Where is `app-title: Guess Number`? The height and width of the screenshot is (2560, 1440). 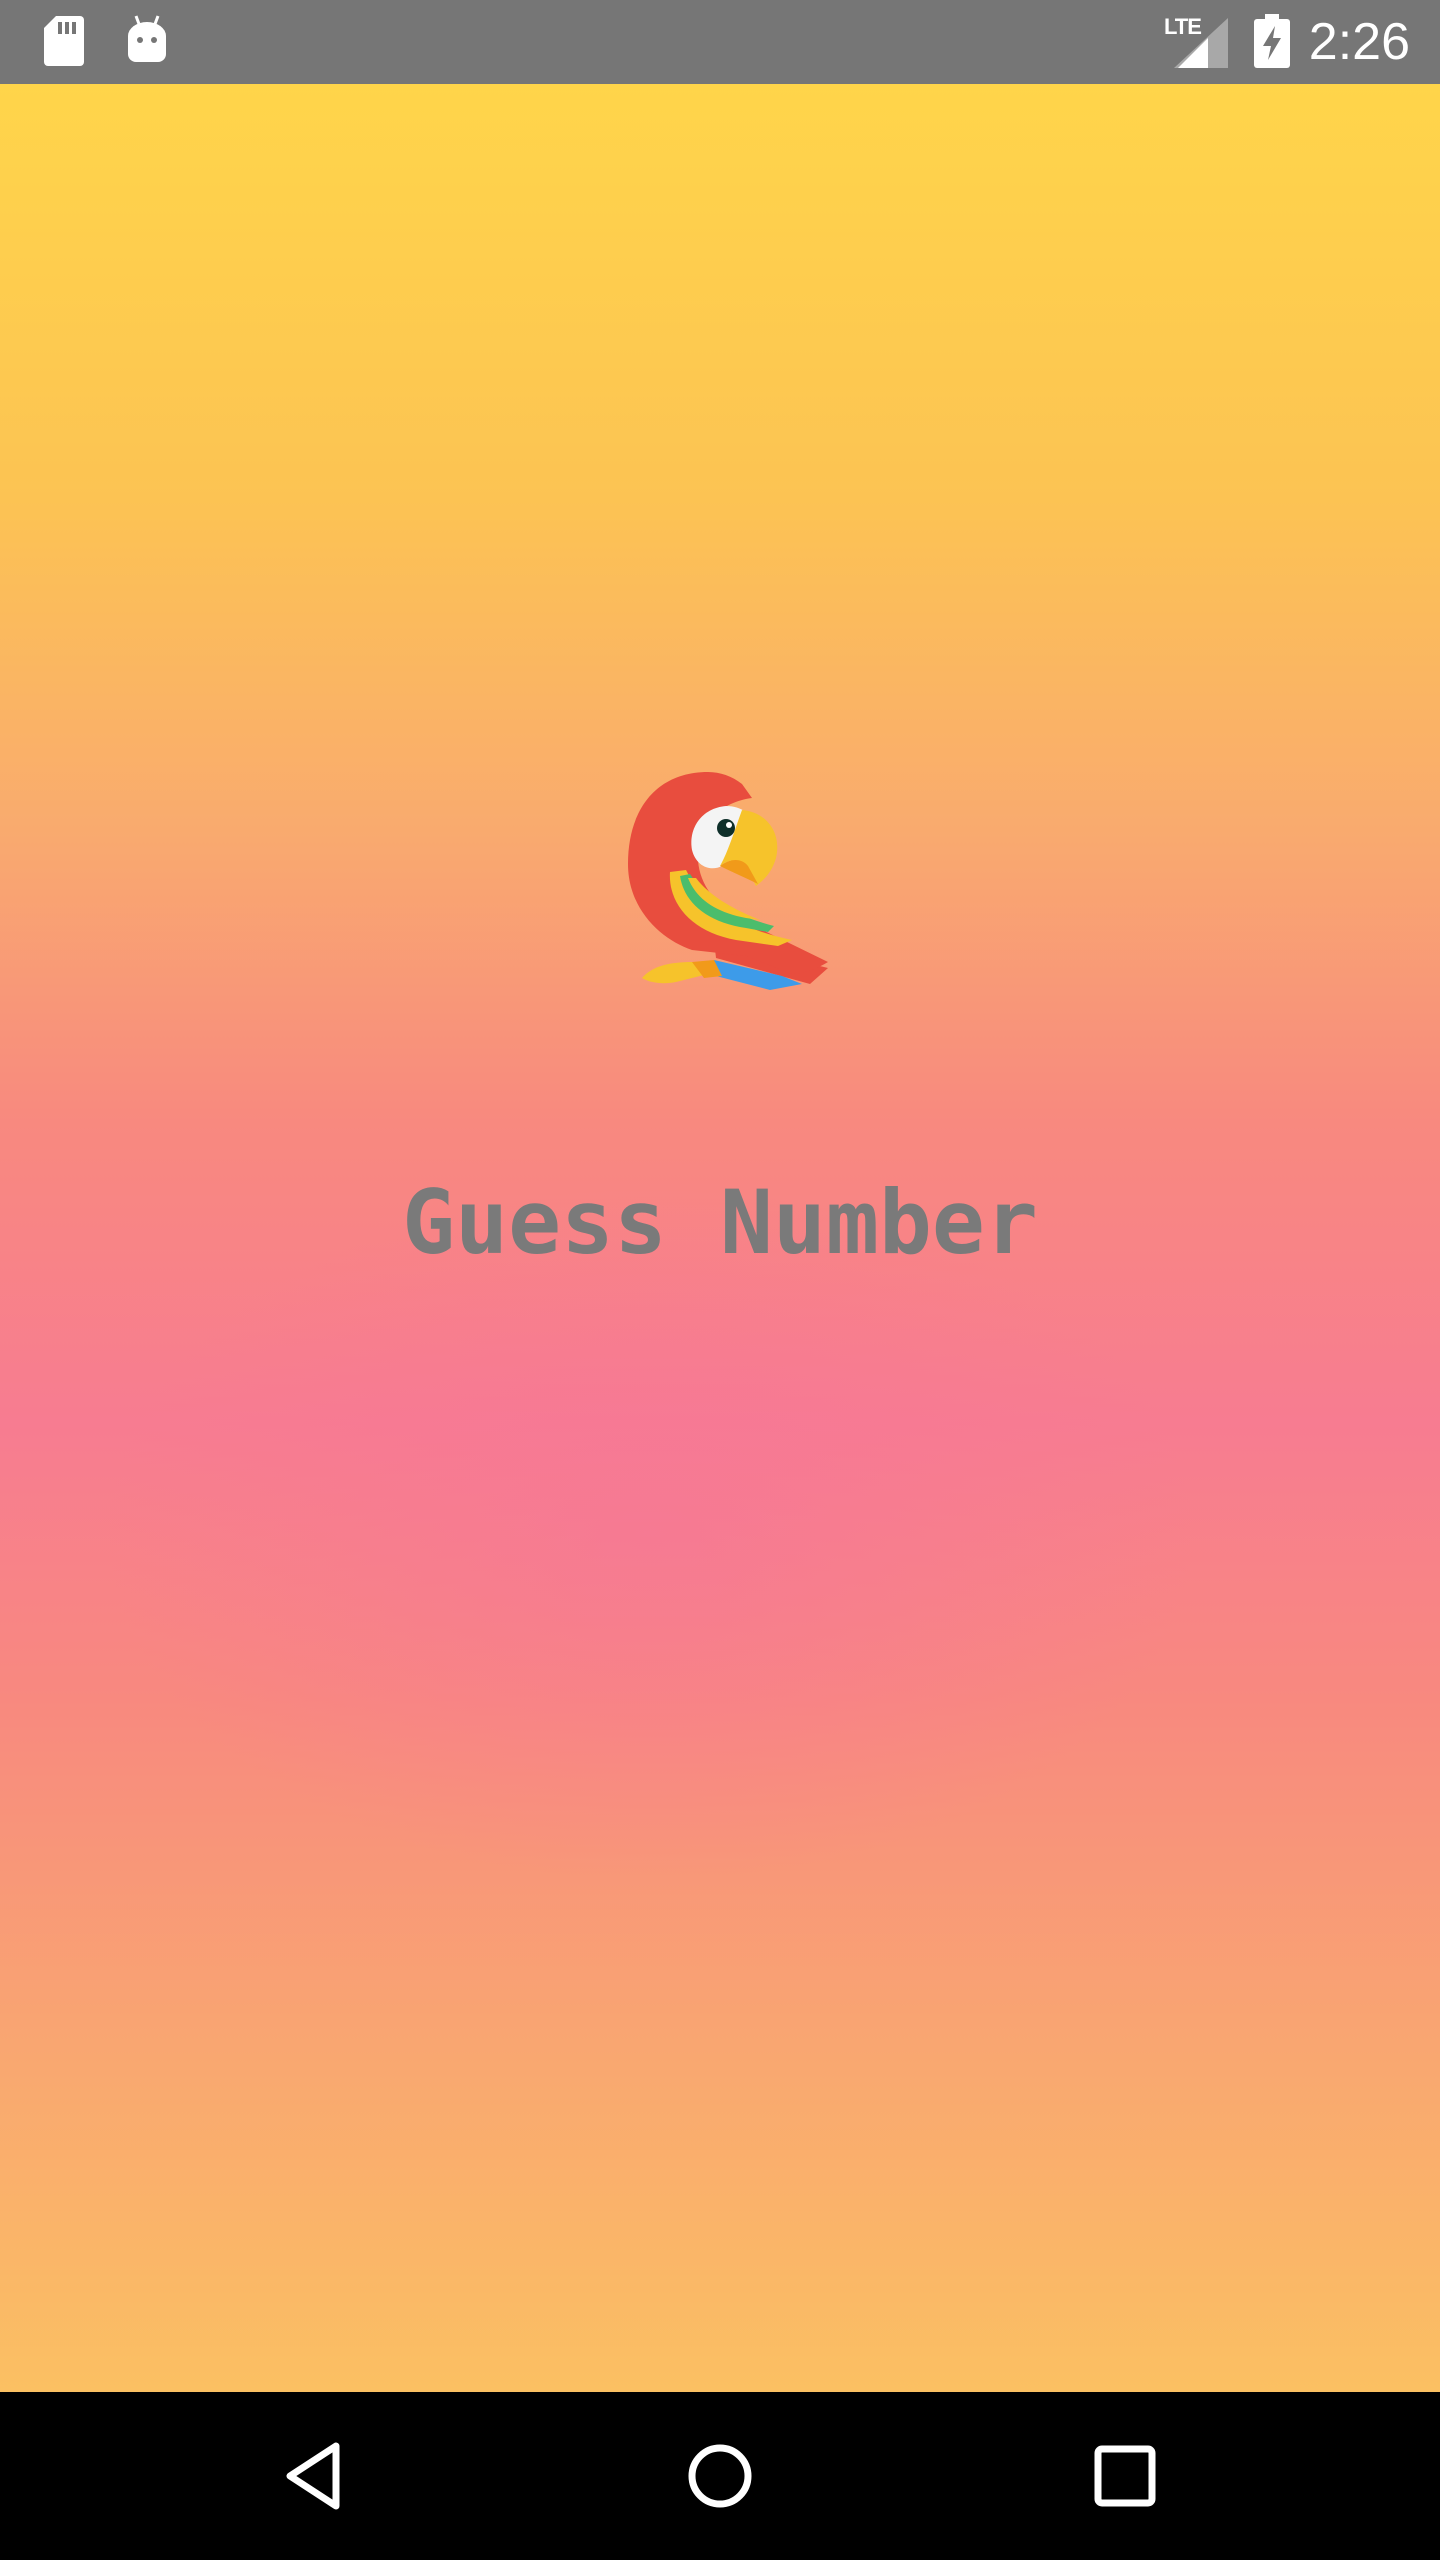 app-title: Guess Number is located at coordinates (720, 1222).